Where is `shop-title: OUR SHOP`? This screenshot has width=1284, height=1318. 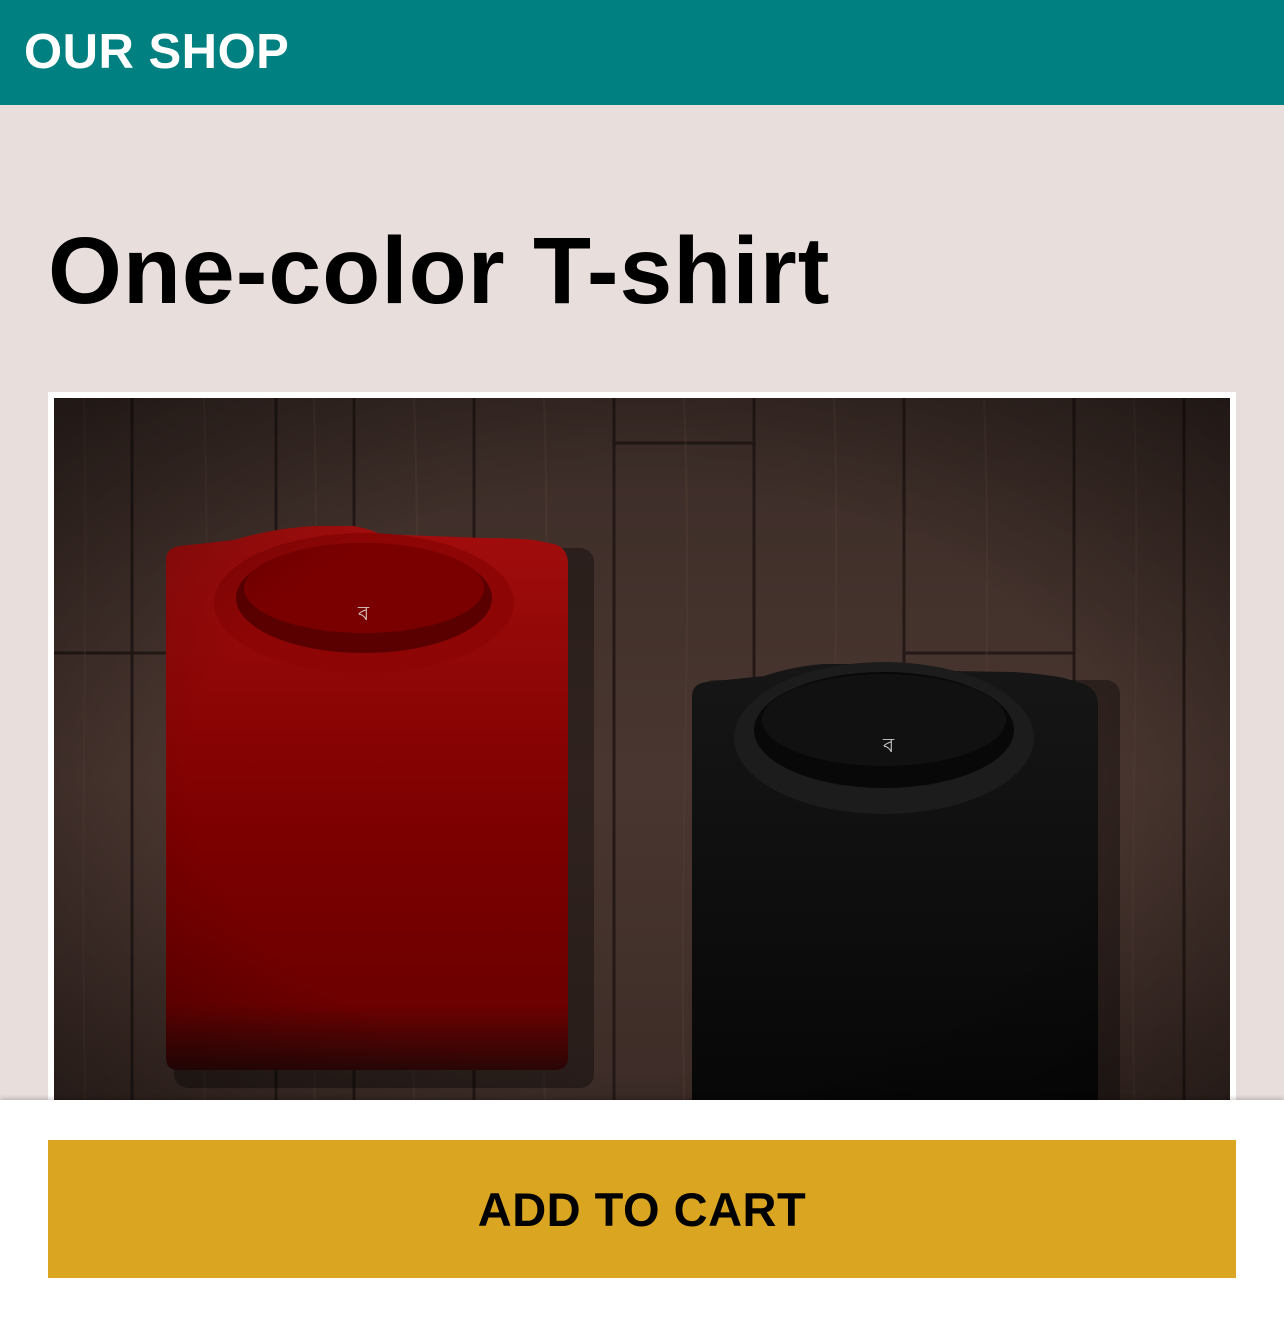 shop-title: OUR SHOP is located at coordinates (157, 52).